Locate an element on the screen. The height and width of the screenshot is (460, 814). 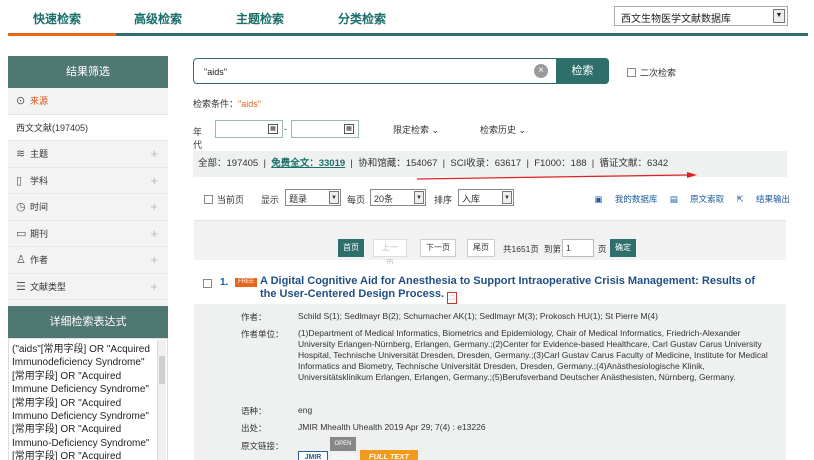
free-badge: FREE is located at coordinates (246, 282).